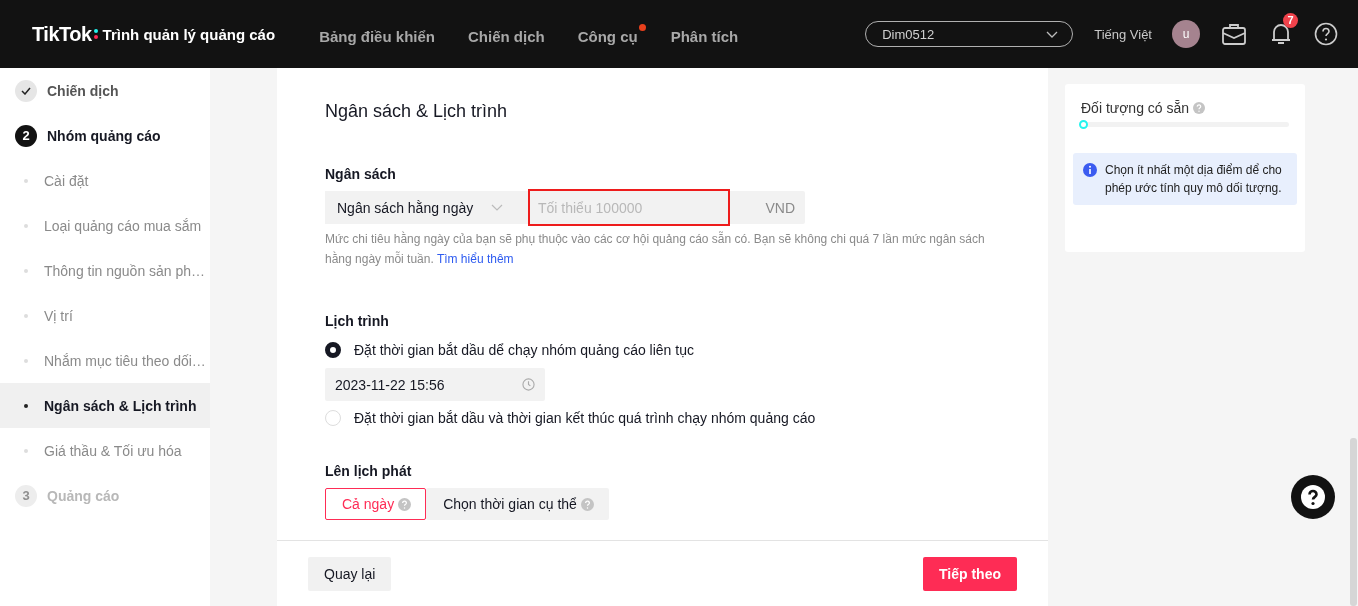  What do you see at coordinates (369, 471) in the screenshot?
I see `field-label: Lên lịch phát` at bounding box center [369, 471].